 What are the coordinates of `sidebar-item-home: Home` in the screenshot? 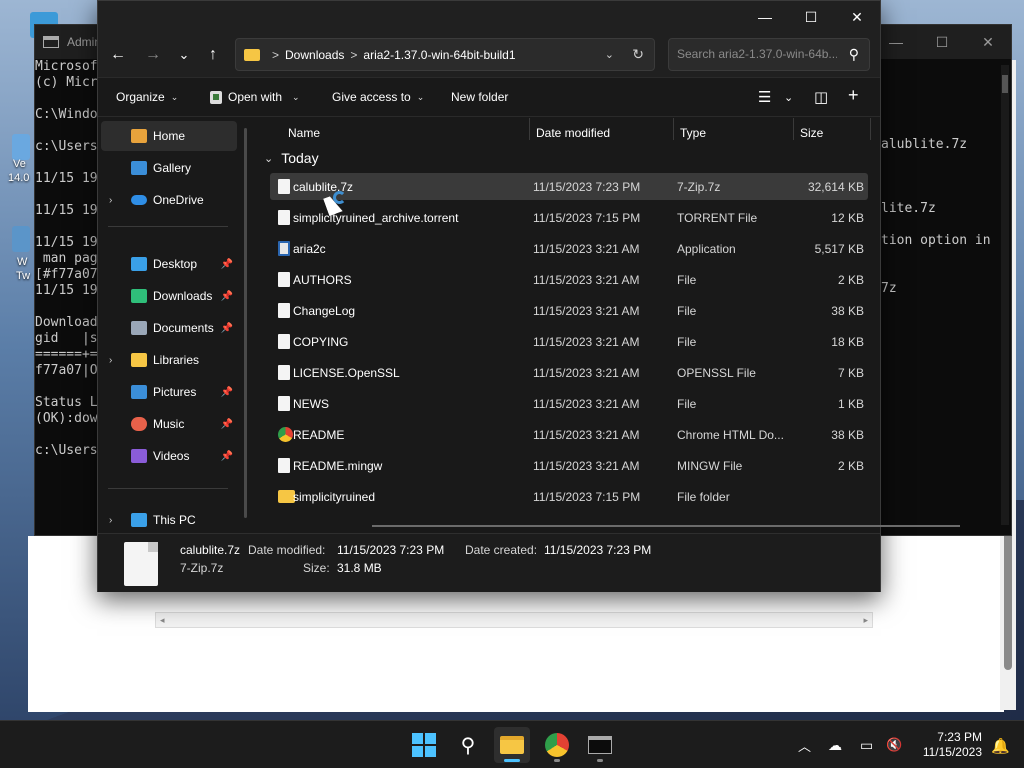 It's located at (169, 136).